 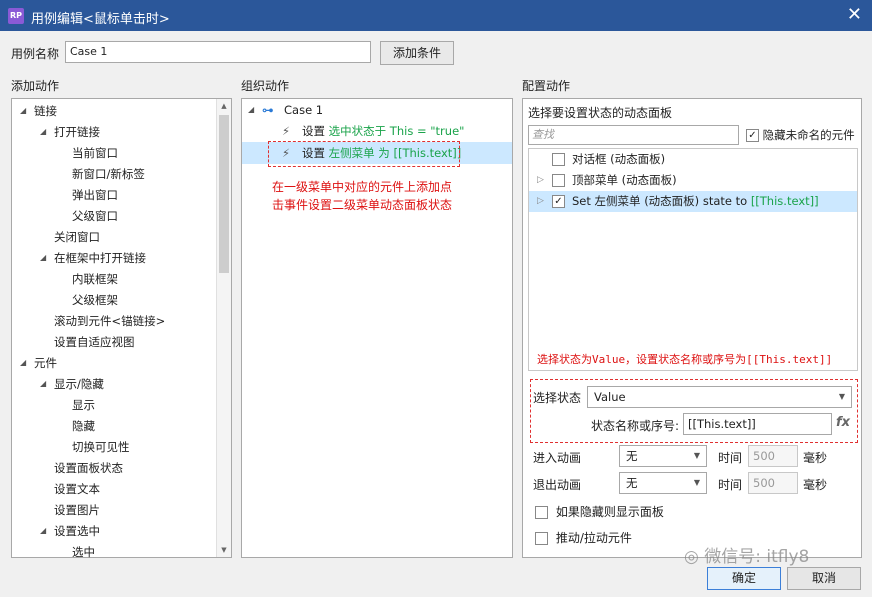 I want to click on state-select-value: Value, so click(x=610, y=397).